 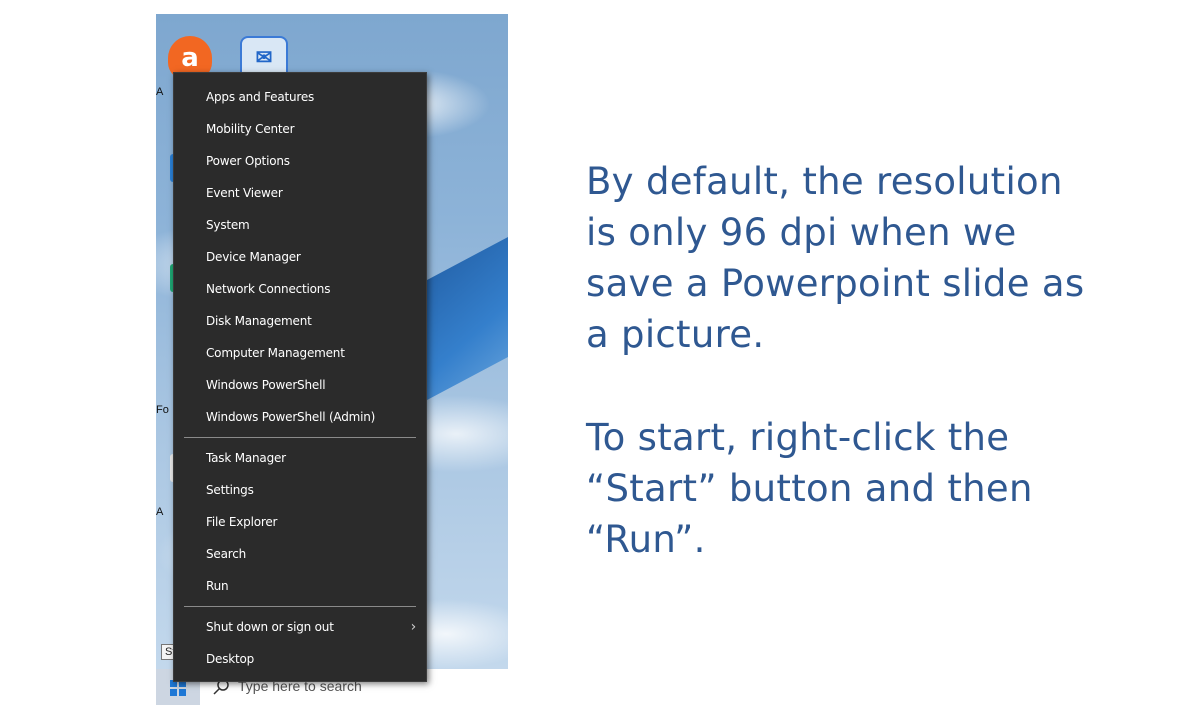 I want to click on menu-item-computer-management: Computer Management, so click(x=300, y=353).